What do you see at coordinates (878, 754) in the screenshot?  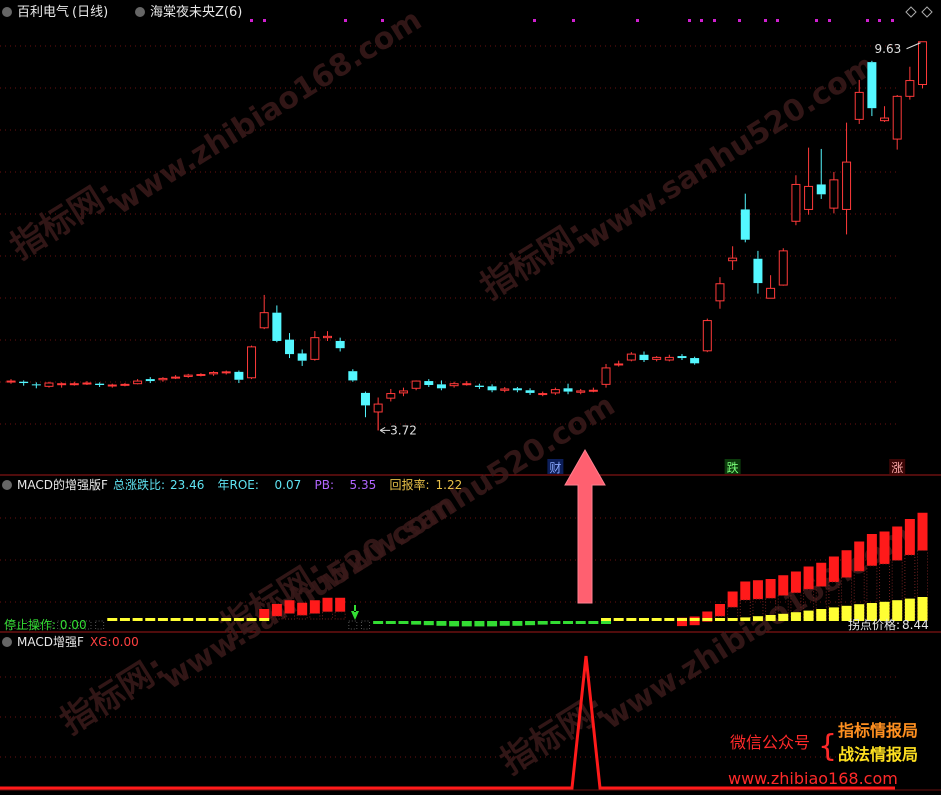 I see `footer-line2: 战法情报局` at bounding box center [878, 754].